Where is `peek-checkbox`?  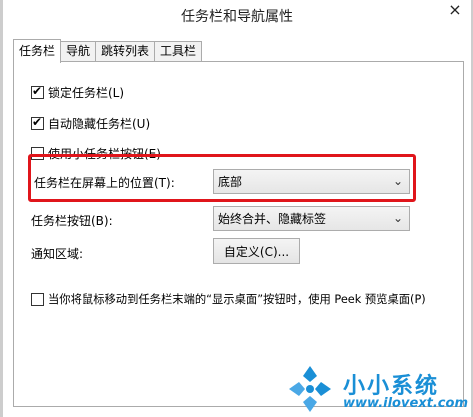
peek-checkbox is located at coordinates (37, 299).